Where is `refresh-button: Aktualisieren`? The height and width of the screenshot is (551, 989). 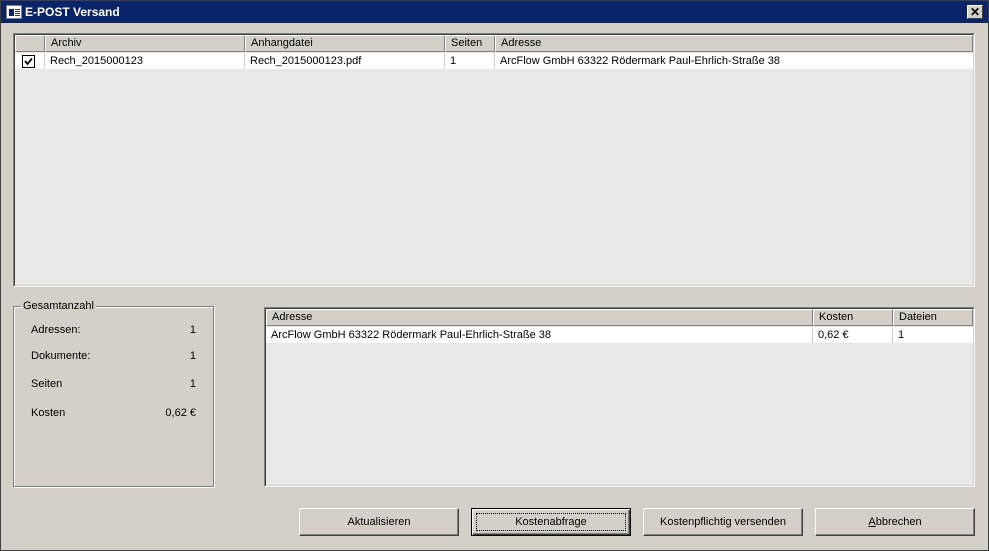
refresh-button: Aktualisieren is located at coordinates (379, 522).